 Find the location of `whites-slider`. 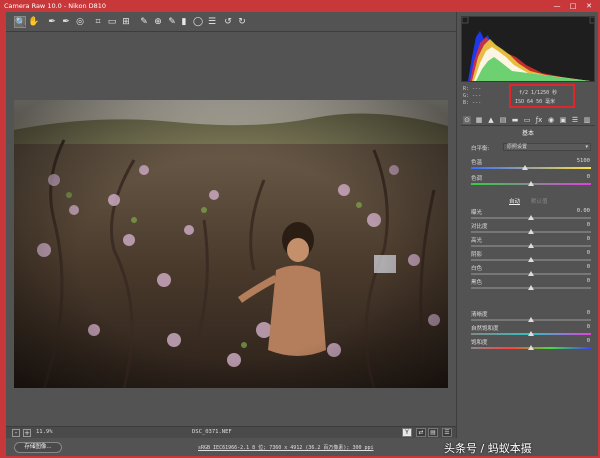

whites-slider is located at coordinates (531, 273).